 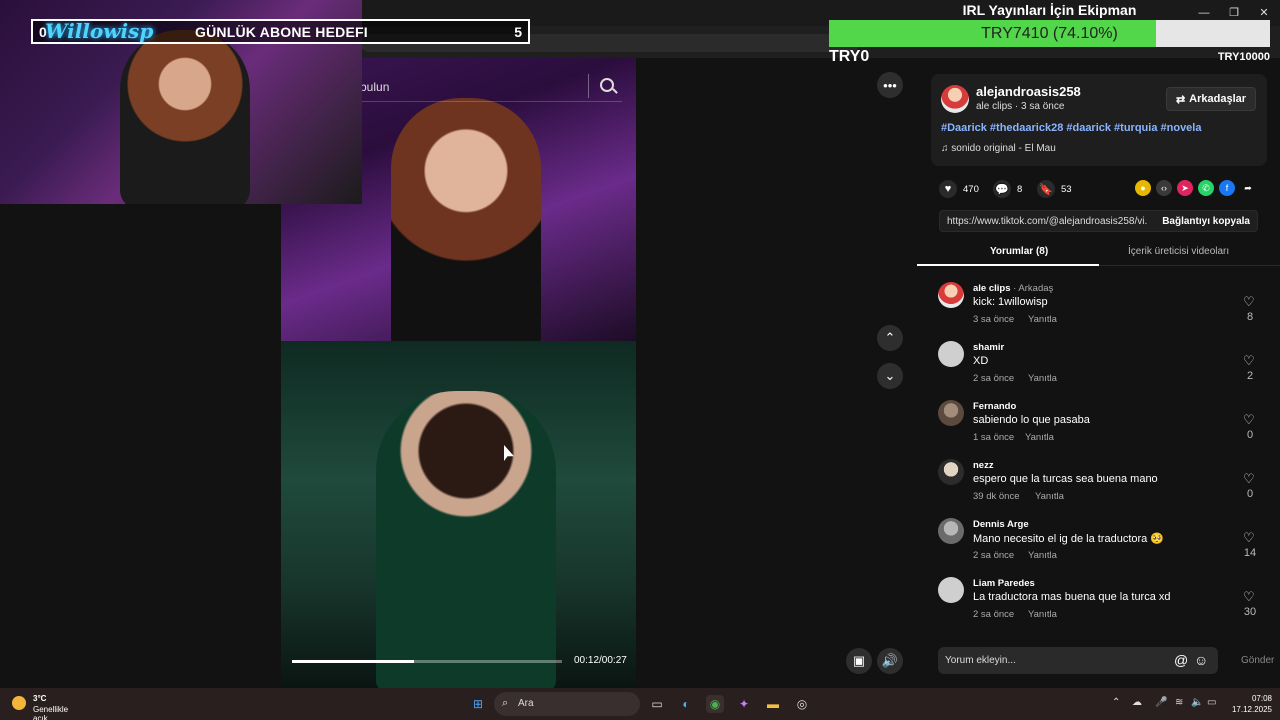 What do you see at coordinates (99, 31) in the screenshot?
I see `streamer-logo: Willowisp` at bounding box center [99, 31].